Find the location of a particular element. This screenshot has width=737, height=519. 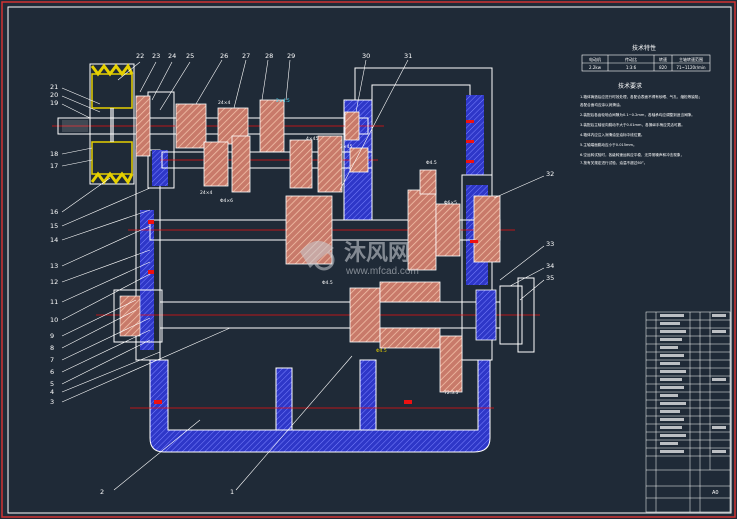

part-number: 6 is located at coordinates (52, 372).